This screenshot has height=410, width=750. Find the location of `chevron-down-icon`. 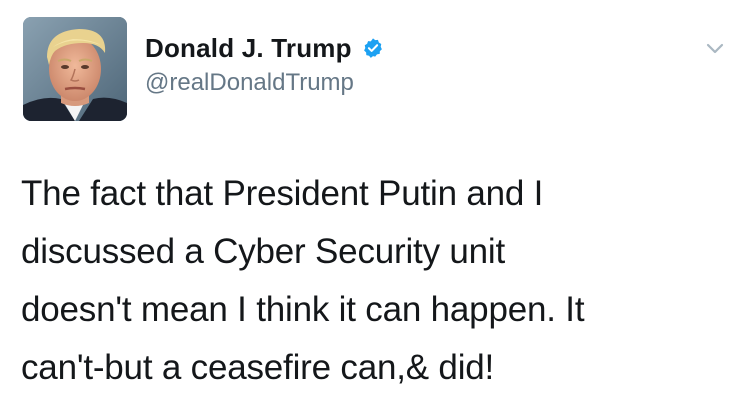

chevron-down-icon is located at coordinates (715, 48).